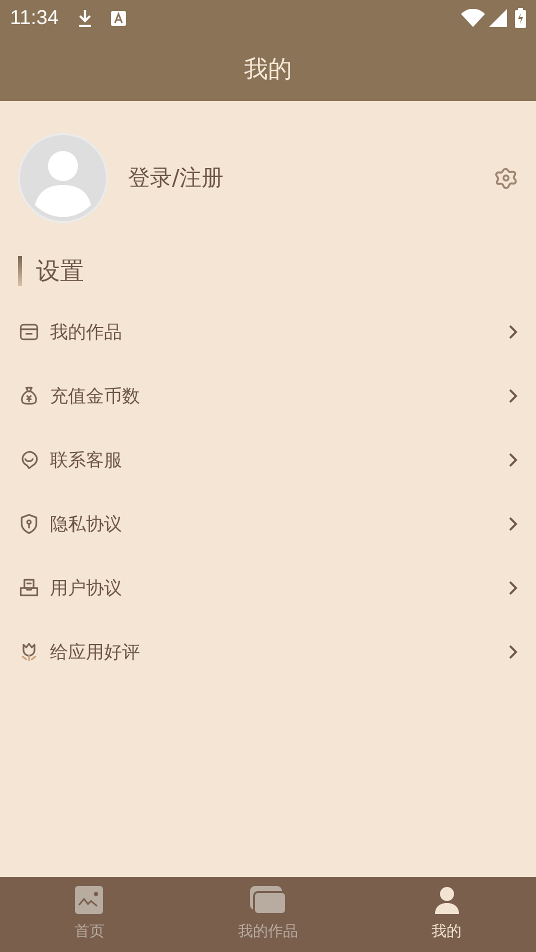 This screenshot has width=536, height=952. Describe the element at coordinates (520, 18) in the screenshot. I see `battery-icon` at that location.